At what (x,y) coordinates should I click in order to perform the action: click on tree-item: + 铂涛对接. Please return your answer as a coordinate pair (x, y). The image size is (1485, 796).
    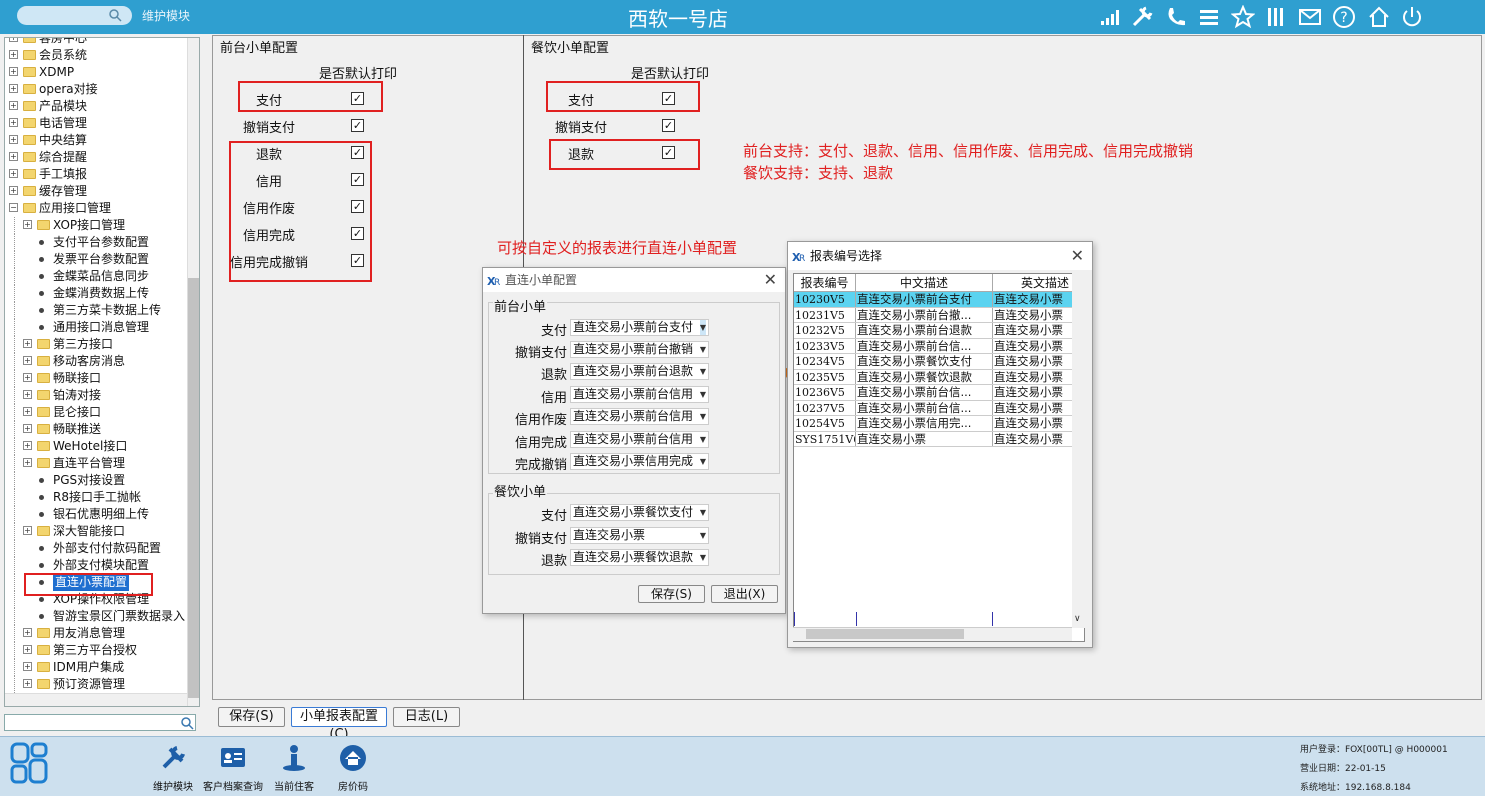
    Looking at the image, I should click on (96, 395).